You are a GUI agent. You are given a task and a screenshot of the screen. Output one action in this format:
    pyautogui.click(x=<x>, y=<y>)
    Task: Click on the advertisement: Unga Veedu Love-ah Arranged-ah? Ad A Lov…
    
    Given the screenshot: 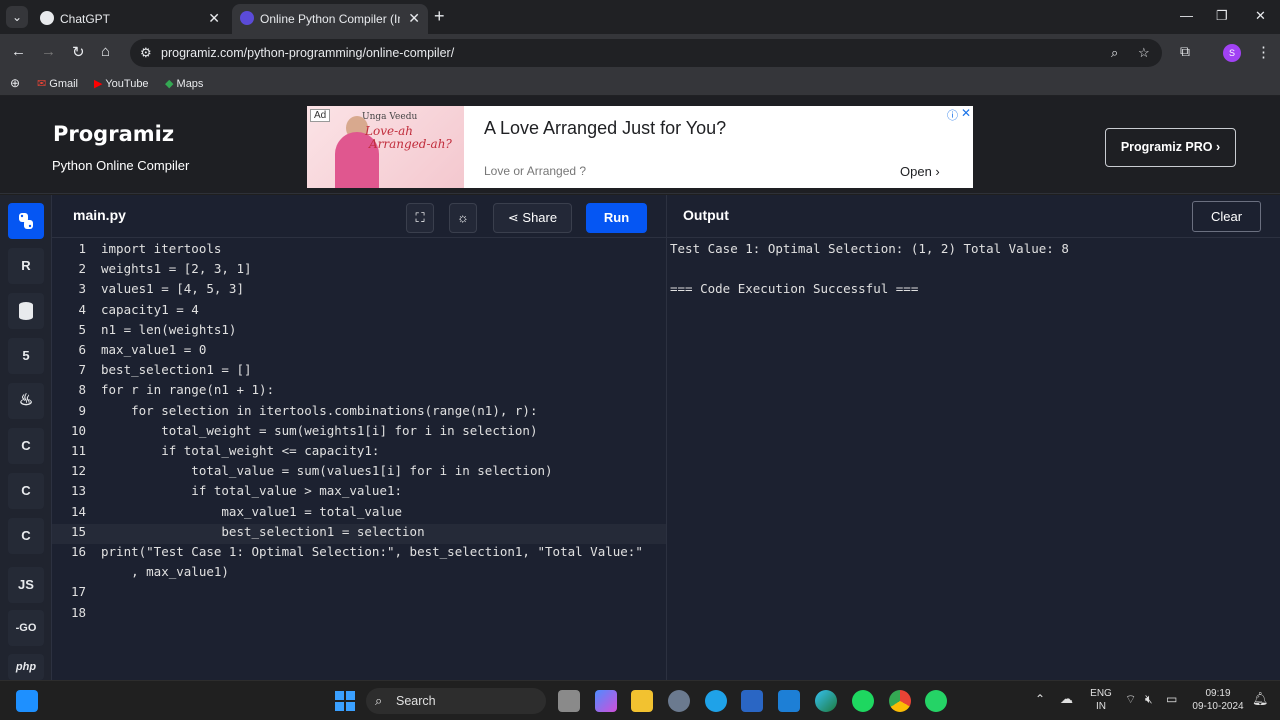 What is the action you would take?
    pyautogui.click(x=640, y=147)
    